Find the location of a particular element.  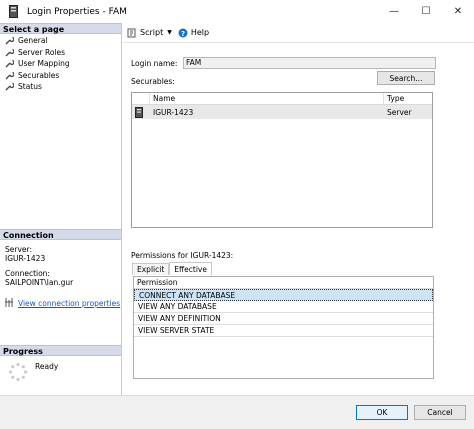

toolbar: Script ▼ ? Help is located at coordinates (298, 33).